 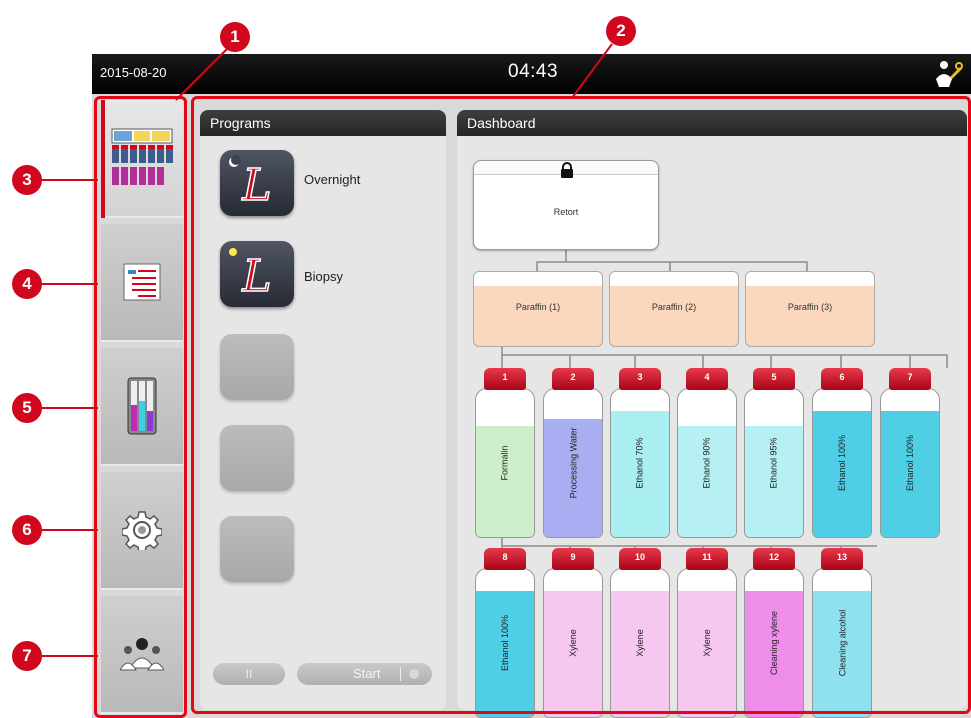 What do you see at coordinates (621, 31) in the screenshot?
I see `callout-badge: 2` at bounding box center [621, 31].